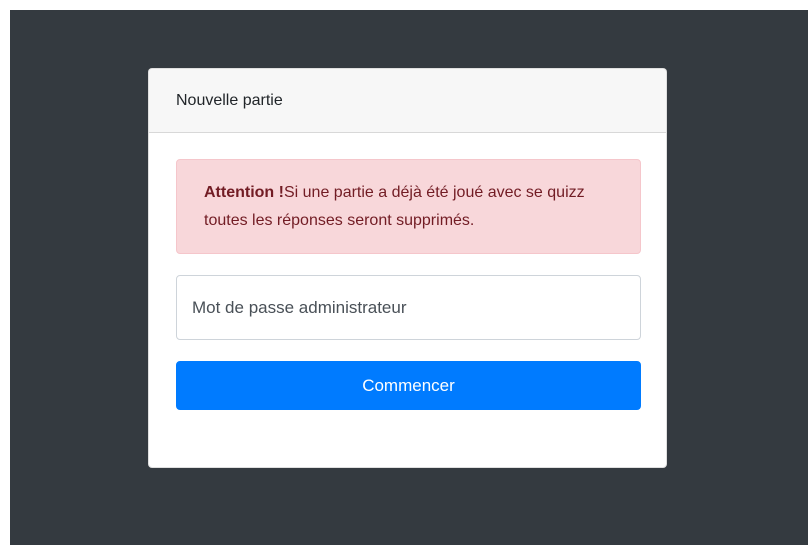 This screenshot has height=545, width=808. Describe the element at coordinates (244, 192) in the screenshot. I see `alert-title: Attention !` at that location.